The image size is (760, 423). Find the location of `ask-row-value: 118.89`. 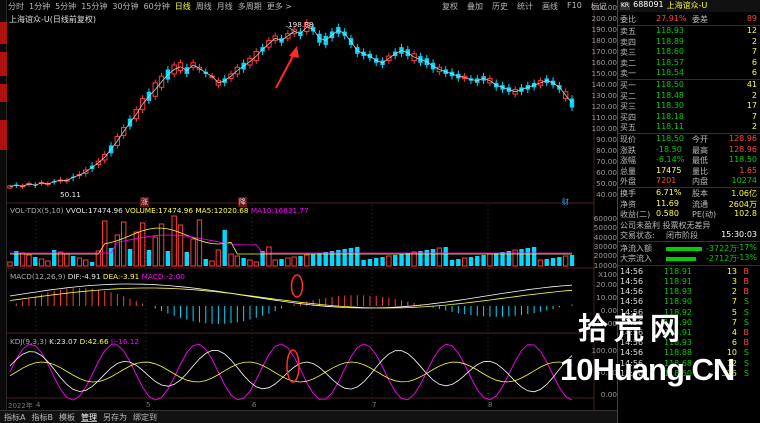

ask-row-value: 118.89 is located at coordinates (670, 41).